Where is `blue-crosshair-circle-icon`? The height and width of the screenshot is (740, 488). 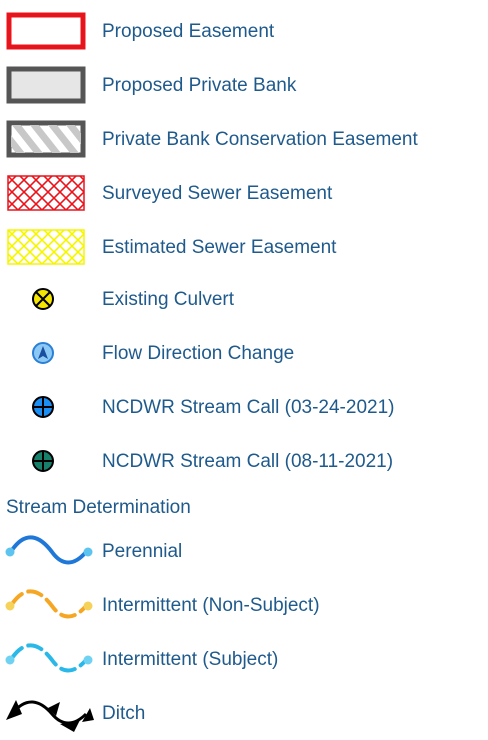
blue-crosshair-circle-icon is located at coordinates (43, 407).